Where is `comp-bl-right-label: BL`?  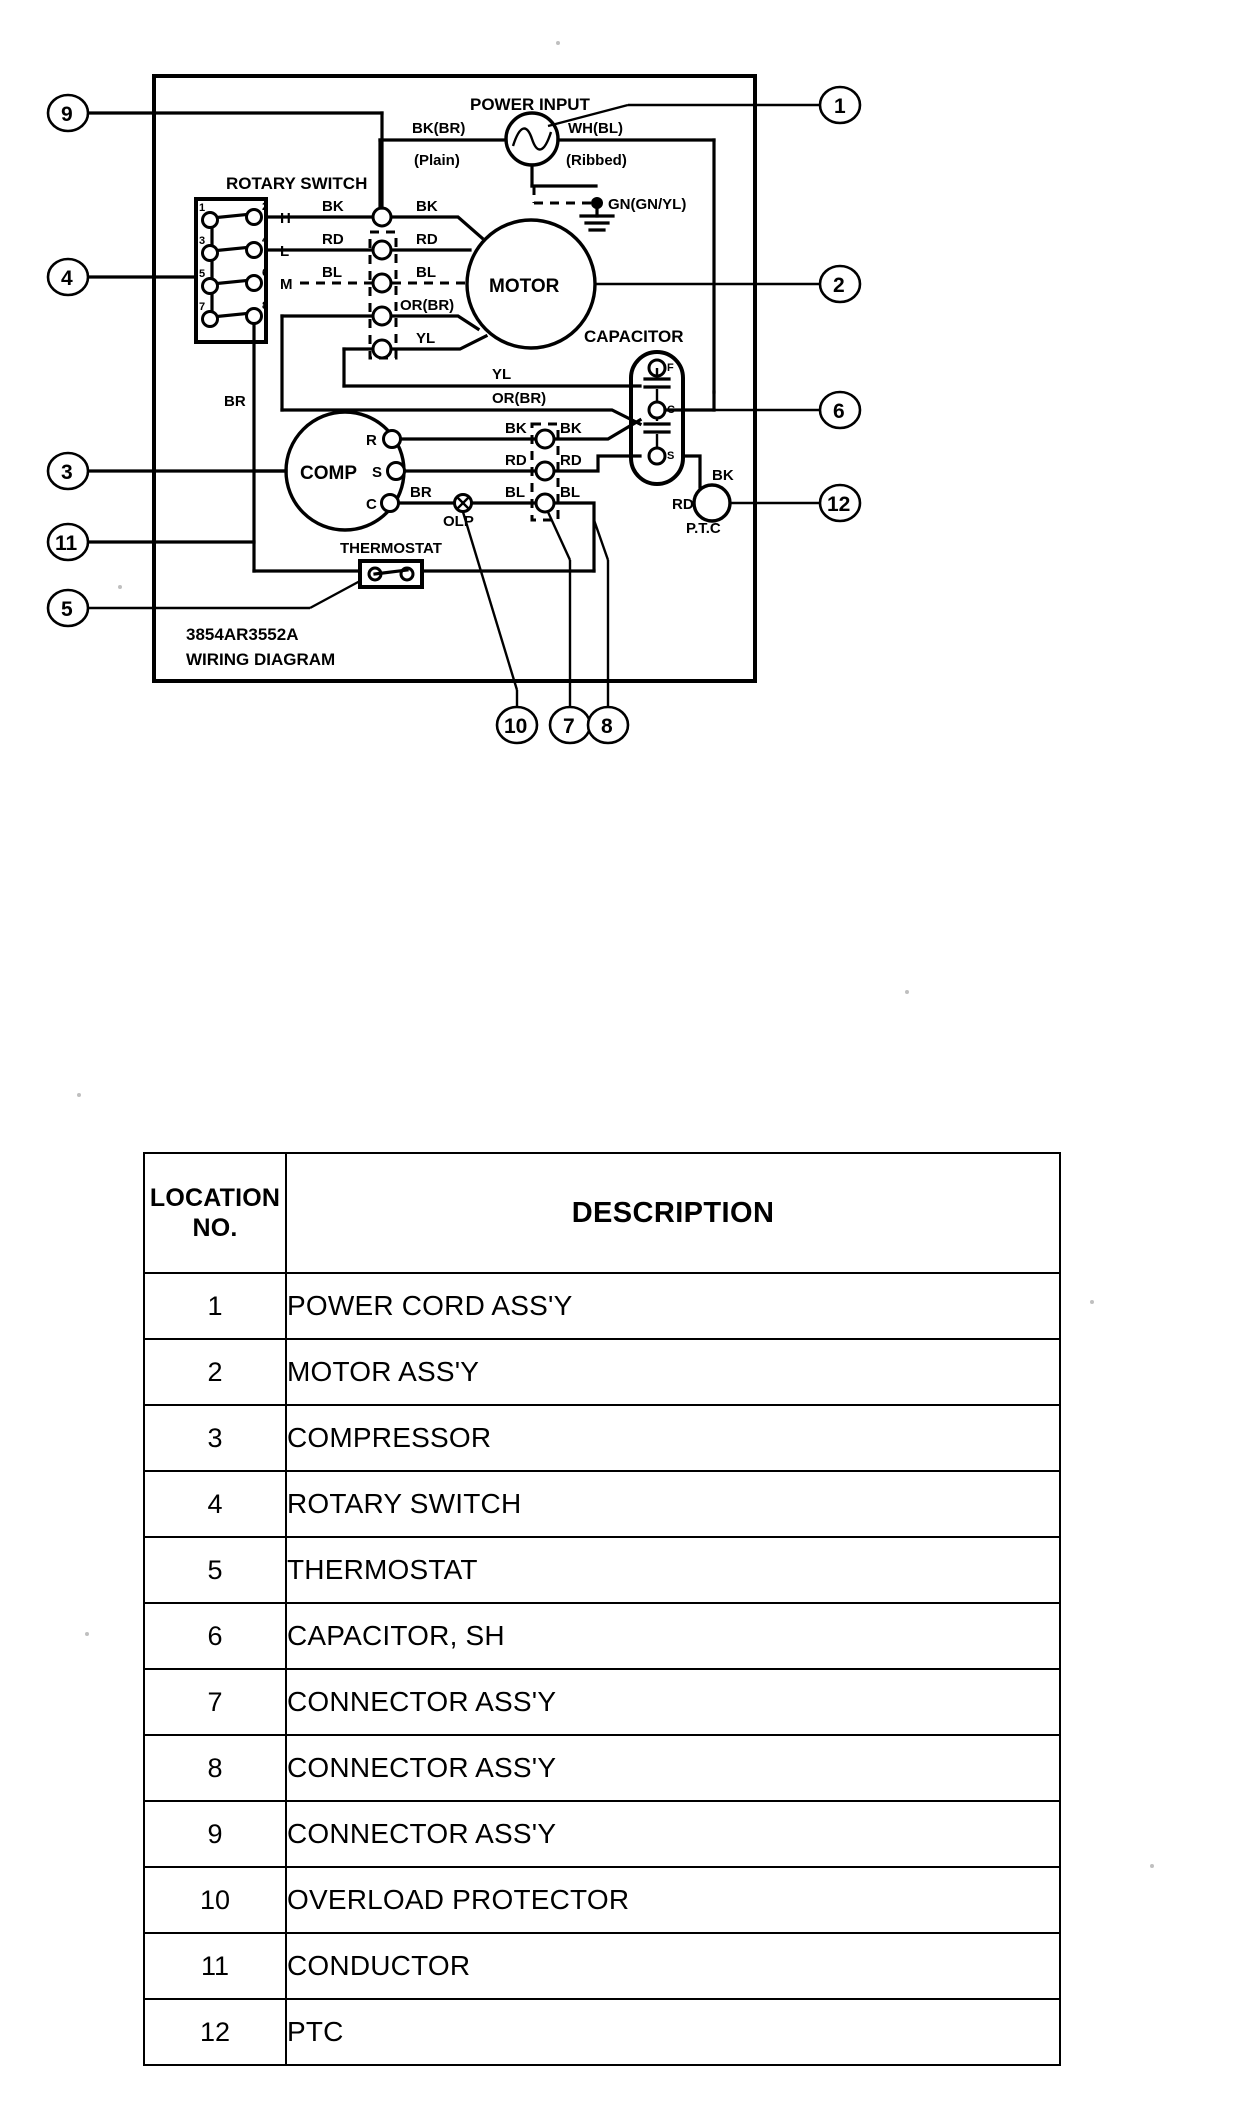
comp-bl-right-label: BL is located at coordinates (570, 492).